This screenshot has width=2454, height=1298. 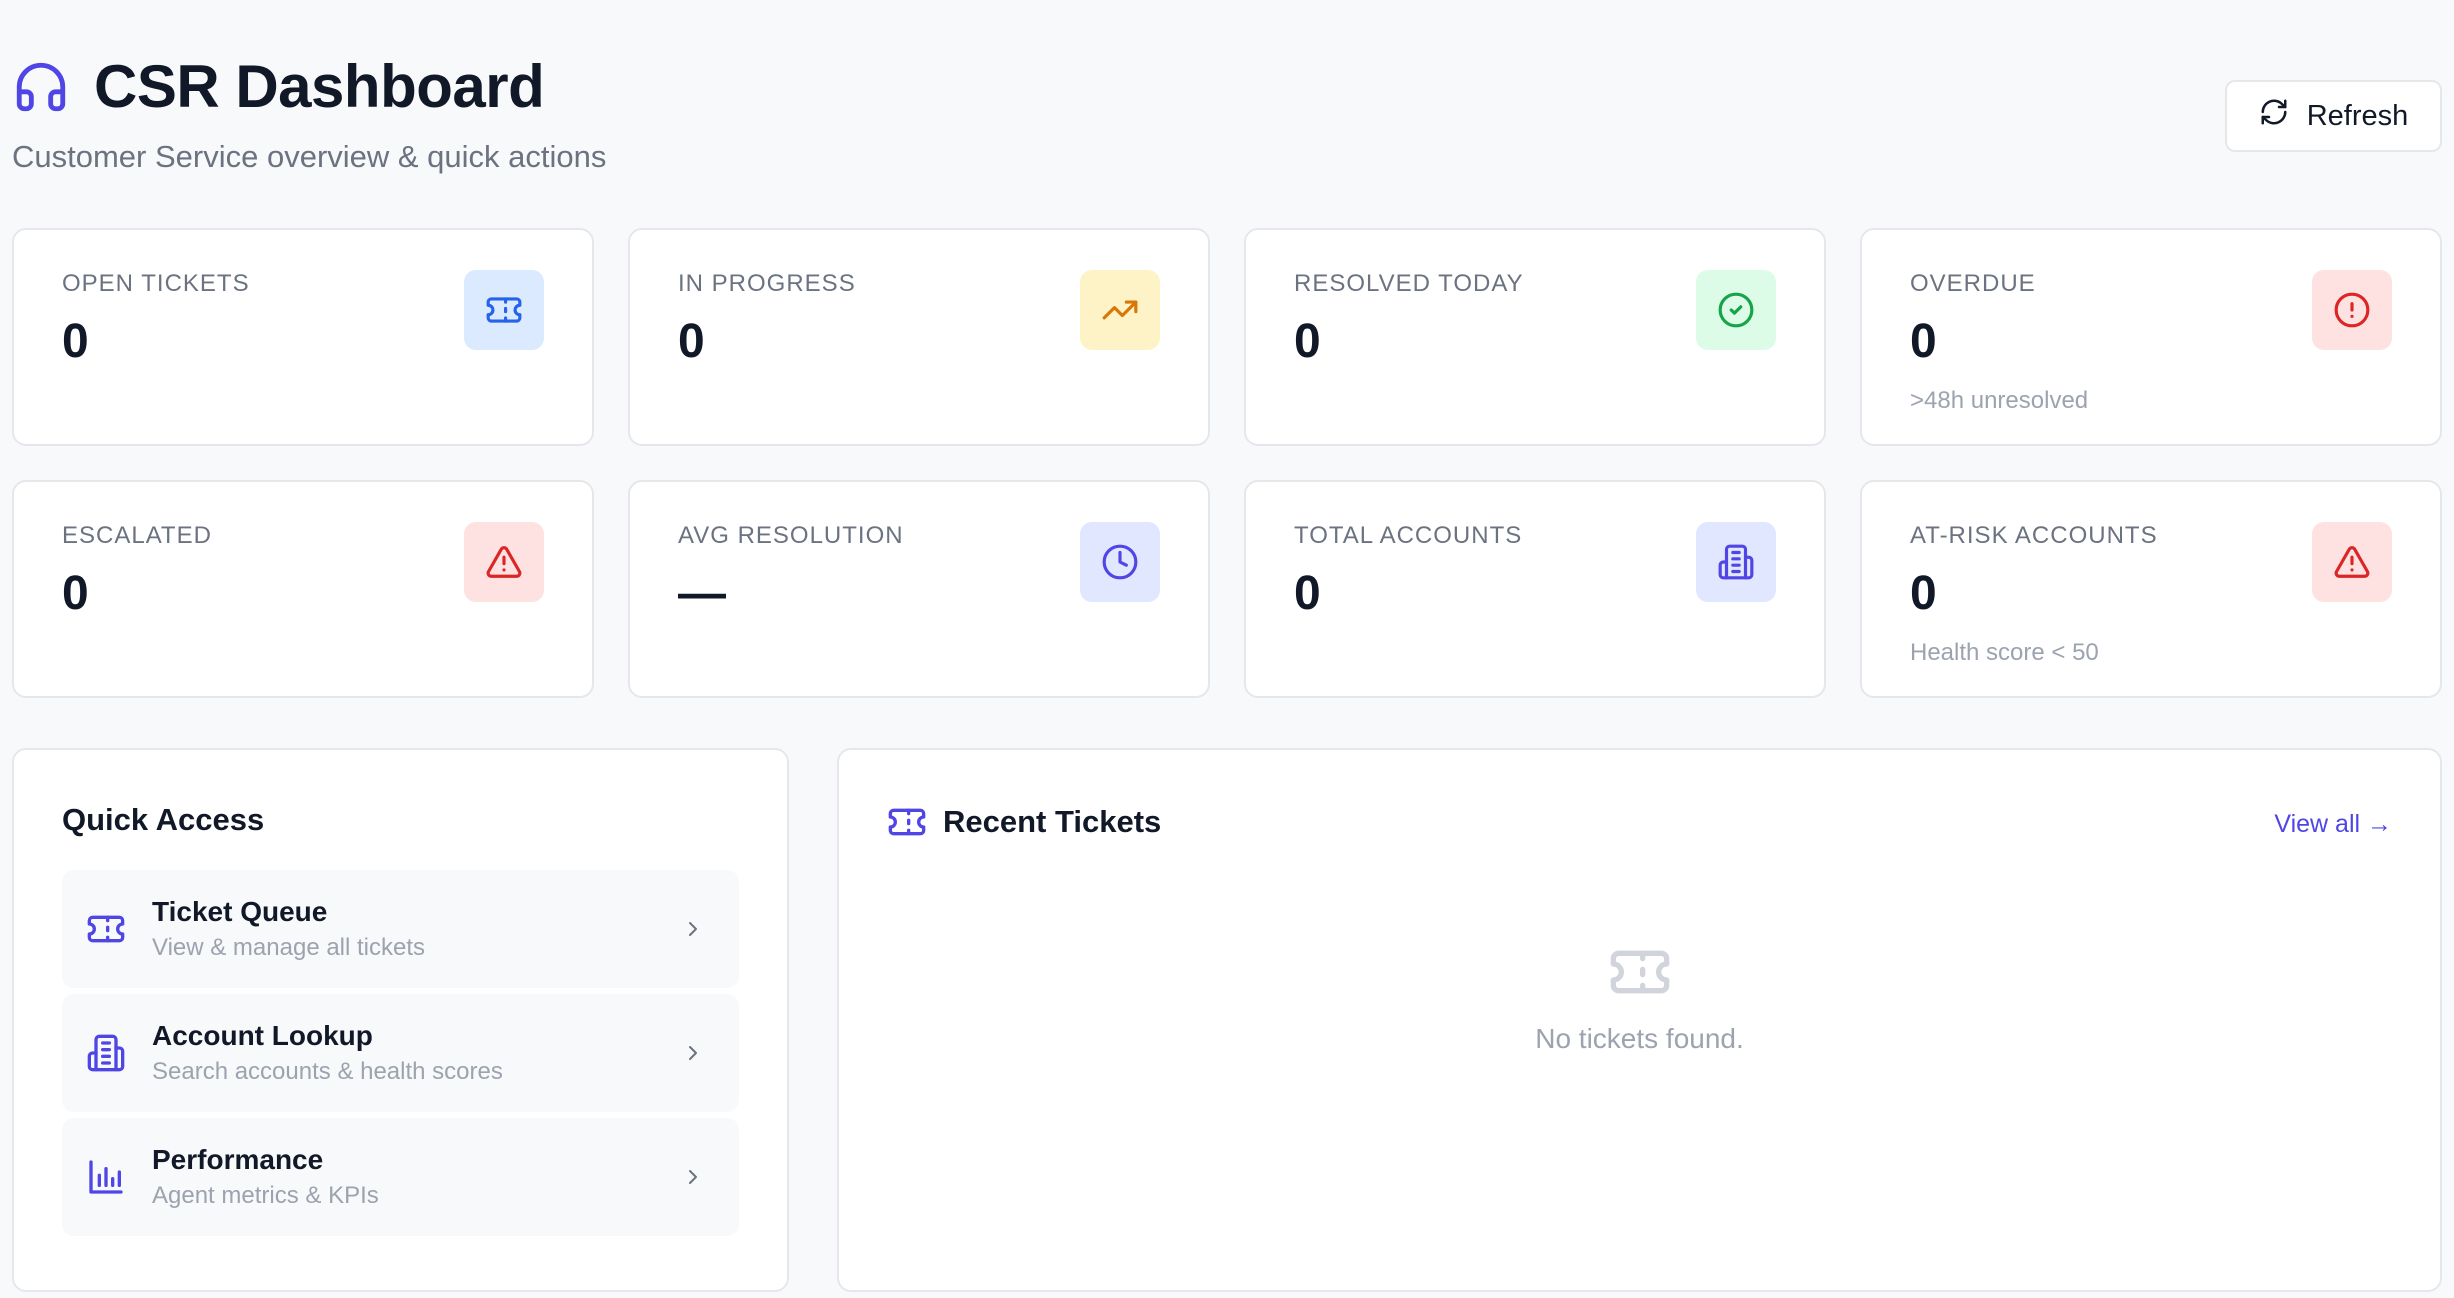 What do you see at coordinates (327, 1071) in the screenshot?
I see `quick-access-item-desc: Search accounts & health scores` at bounding box center [327, 1071].